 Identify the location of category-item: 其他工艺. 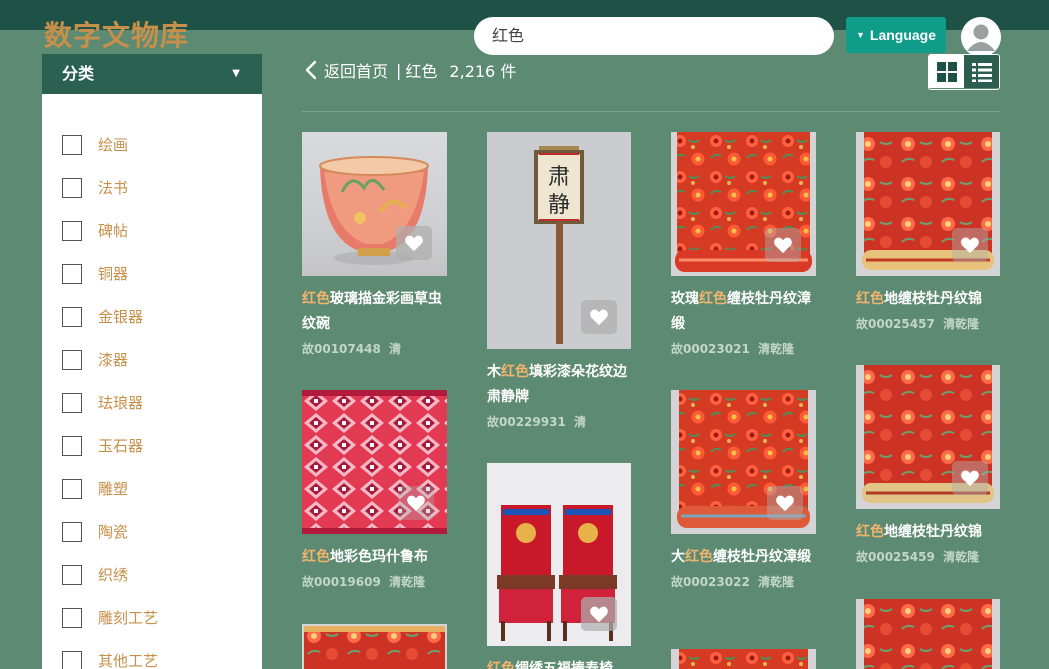
(152, 654).